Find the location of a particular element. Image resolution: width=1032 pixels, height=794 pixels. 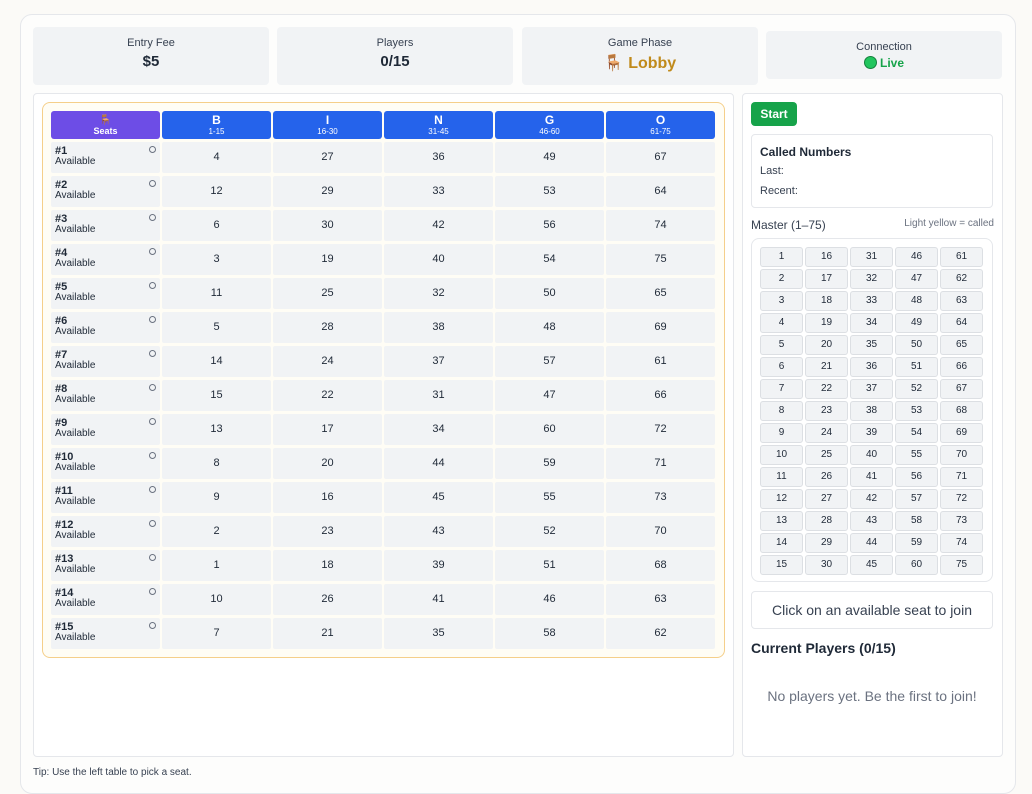

card-number-cell: 75 is located at coordinates (660, 259).